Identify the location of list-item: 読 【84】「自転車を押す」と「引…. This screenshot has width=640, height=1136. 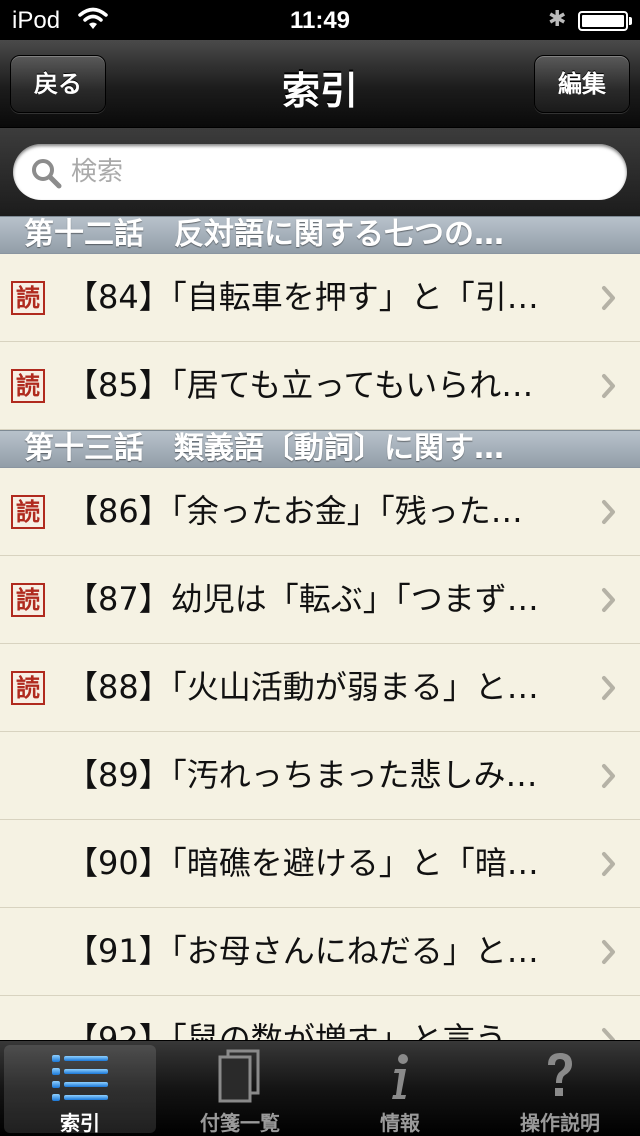
(320, 298).